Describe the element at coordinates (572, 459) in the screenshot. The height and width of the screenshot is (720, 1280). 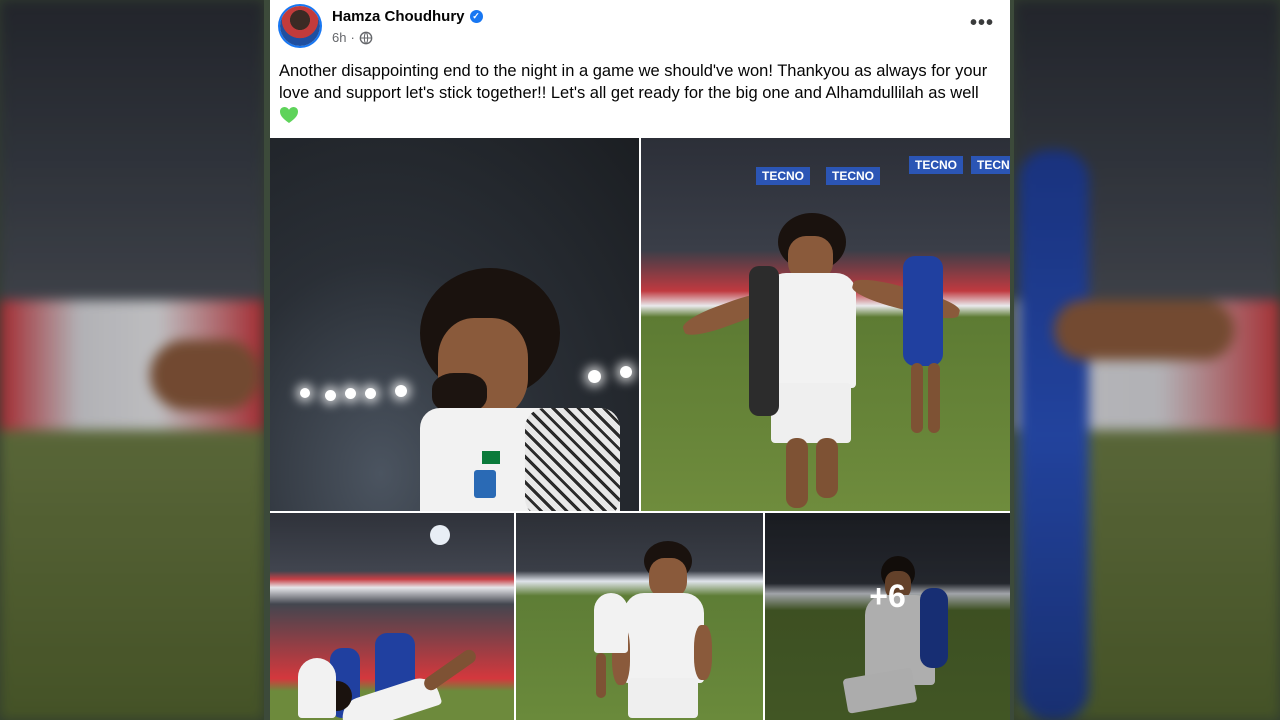
I see `jersey-pattern` at that location.